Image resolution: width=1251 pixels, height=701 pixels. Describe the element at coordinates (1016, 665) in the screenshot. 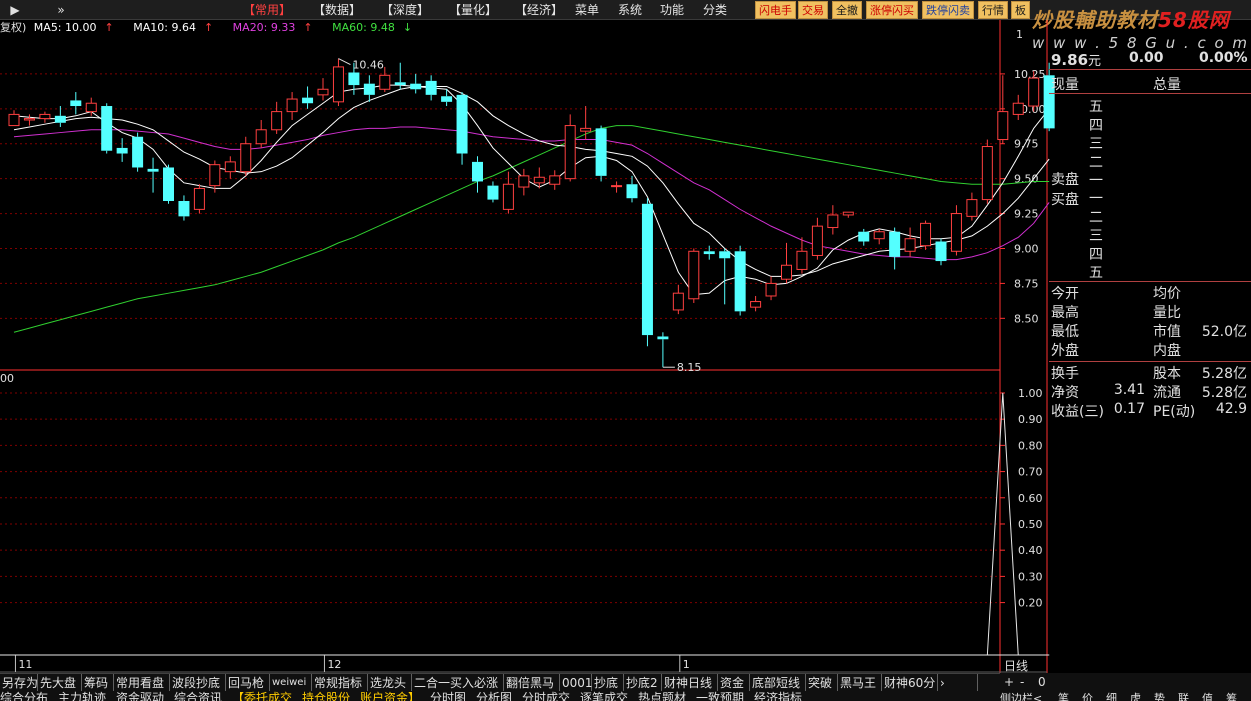

I see `period-label: 日线` at that location.